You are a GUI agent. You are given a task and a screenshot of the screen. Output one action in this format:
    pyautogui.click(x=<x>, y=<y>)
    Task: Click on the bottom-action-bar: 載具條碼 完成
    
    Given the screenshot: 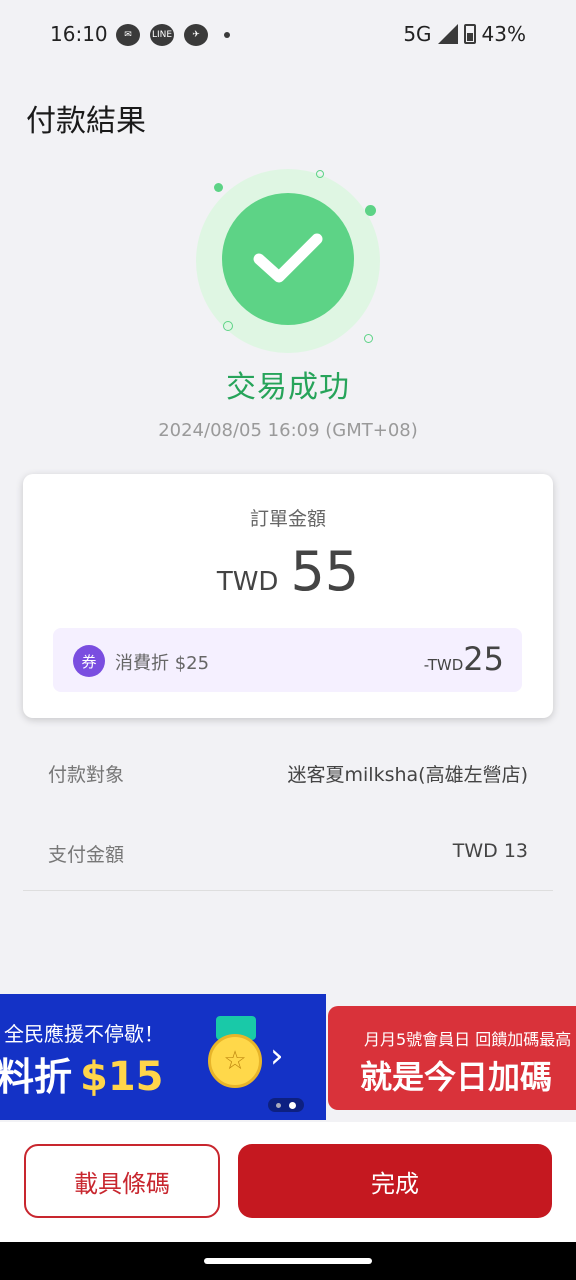 What is the action you would take?
    pyautogui.click(x=288, y=1182)
    